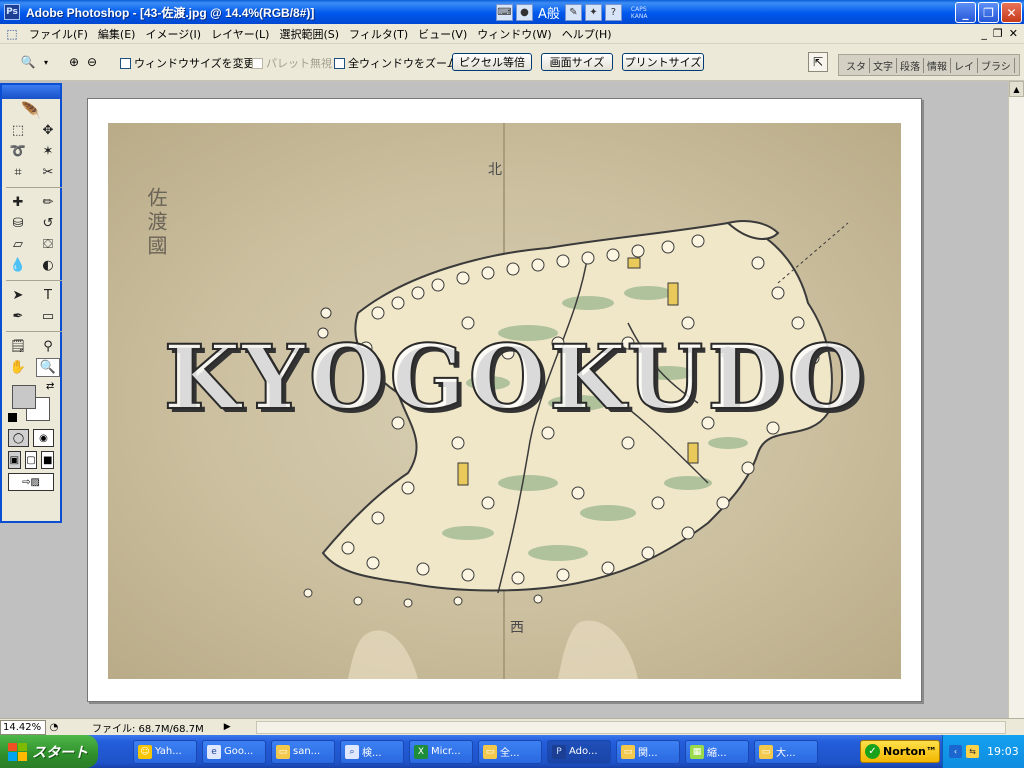 Image resolution: width=1024 pixels, height=768 pixels. What do you see at coordinates (18, 346) in the screenshot?
I see `notes-tool-icon: 🗒` at bounding box center [18, 346].